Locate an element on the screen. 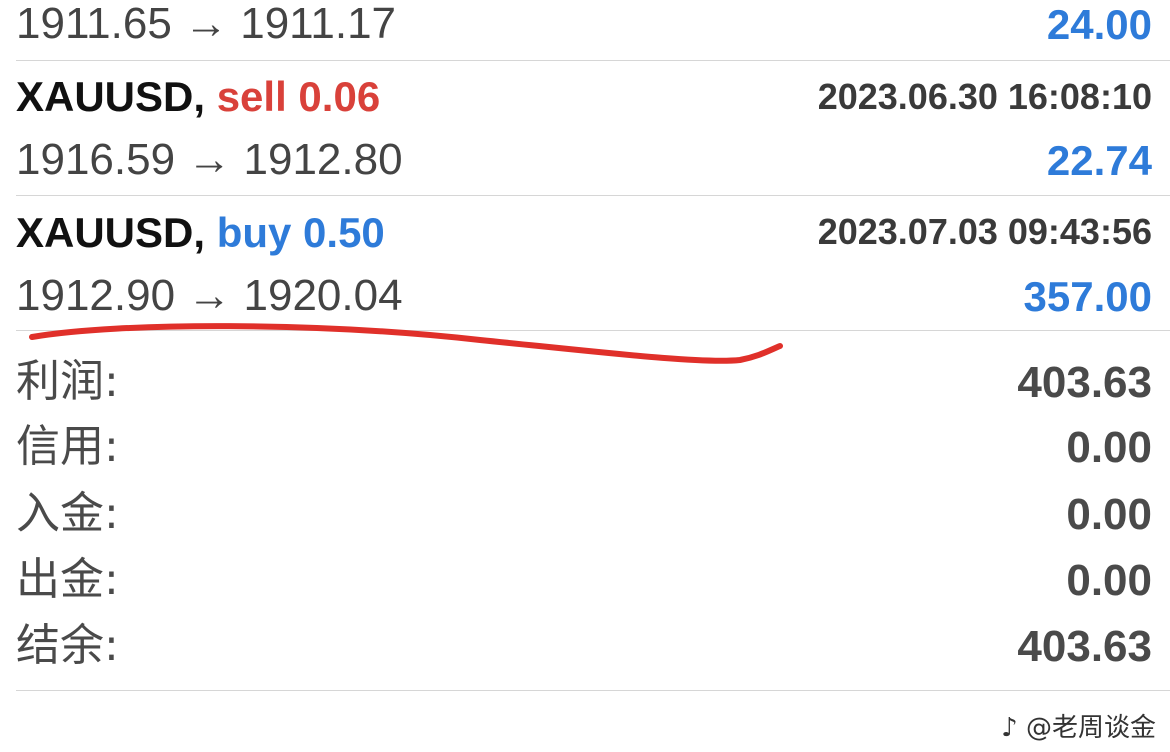 The width and height of the screenshot is (1170, 752). summary-label-balance: 结余: is located at coordinates (67, 645).